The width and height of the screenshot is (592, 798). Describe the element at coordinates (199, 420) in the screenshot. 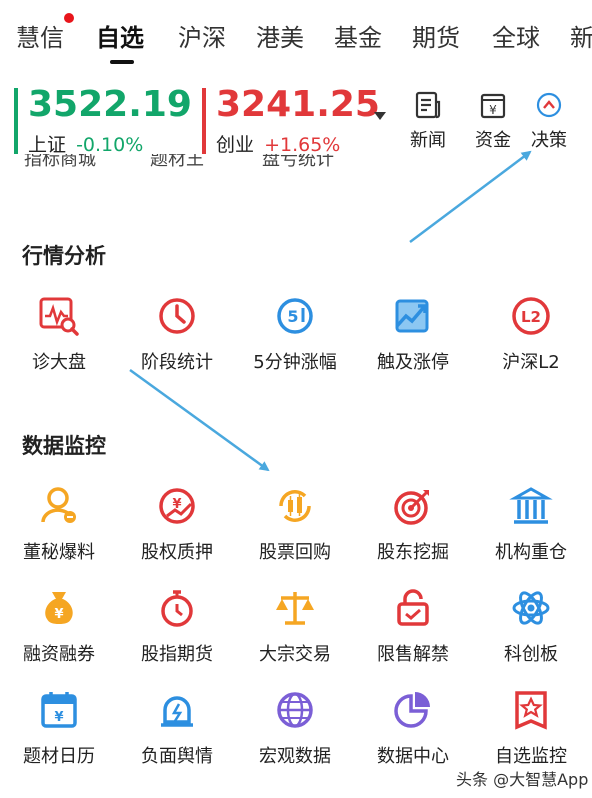

I see `arrow-to-buyback` at that location.